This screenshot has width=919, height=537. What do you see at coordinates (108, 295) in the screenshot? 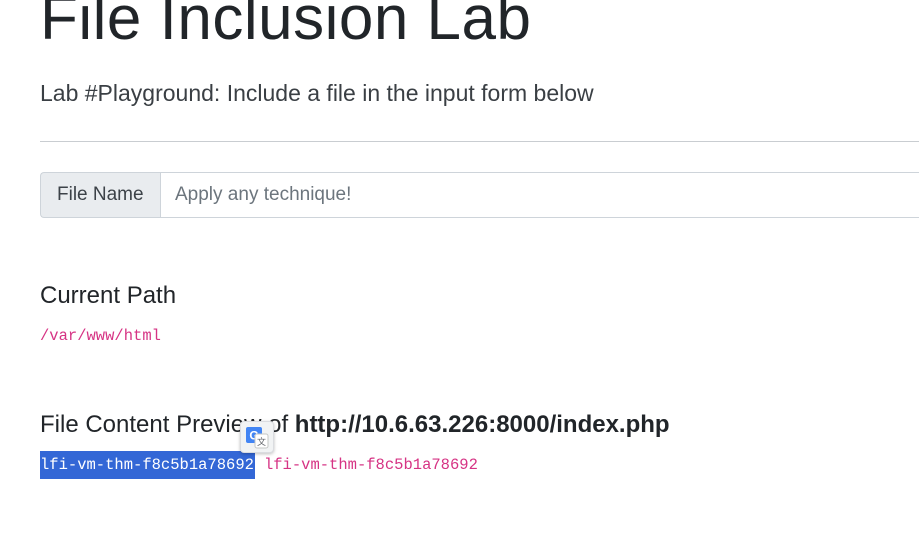
I see `current-path-heading: Current Path` at bounding box center [108, 295].